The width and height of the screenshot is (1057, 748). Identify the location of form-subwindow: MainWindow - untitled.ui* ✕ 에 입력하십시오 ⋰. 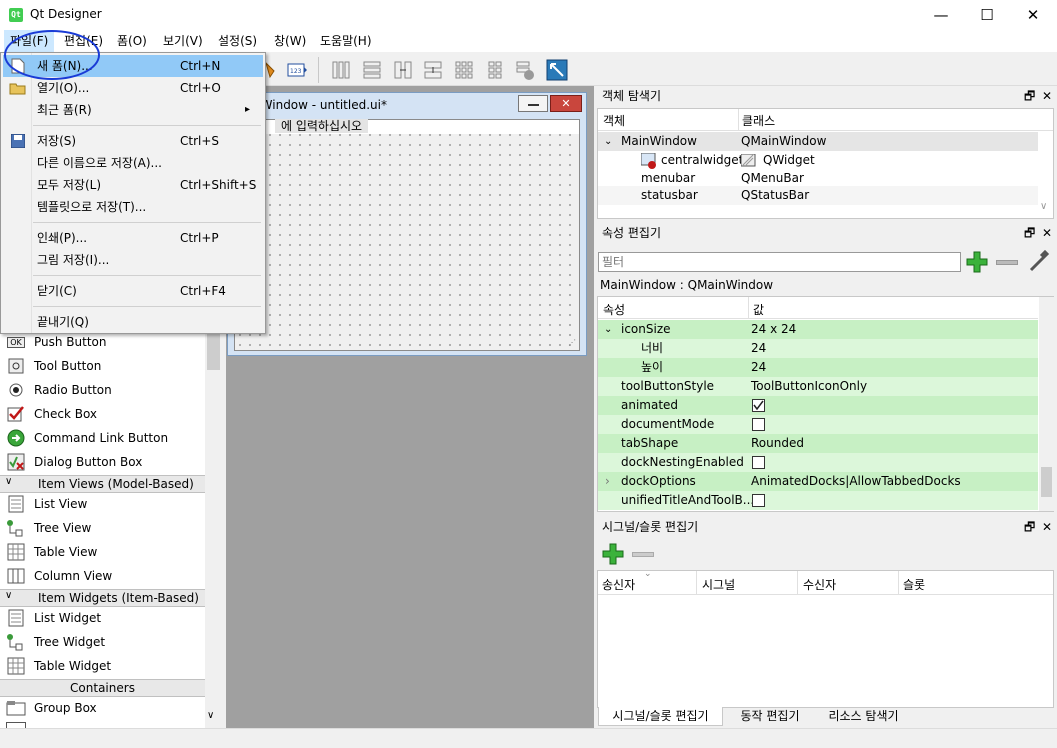
(407, 224).